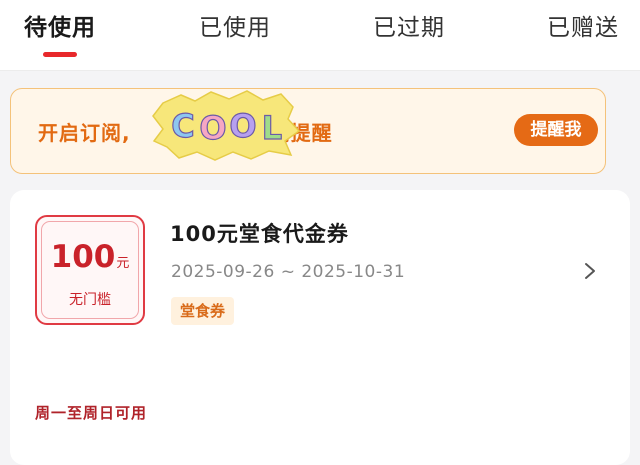  Describe the element at coordinates (259, 234) in the screenshot. I see `coupon-title: 100元堂食代金券` at that location.